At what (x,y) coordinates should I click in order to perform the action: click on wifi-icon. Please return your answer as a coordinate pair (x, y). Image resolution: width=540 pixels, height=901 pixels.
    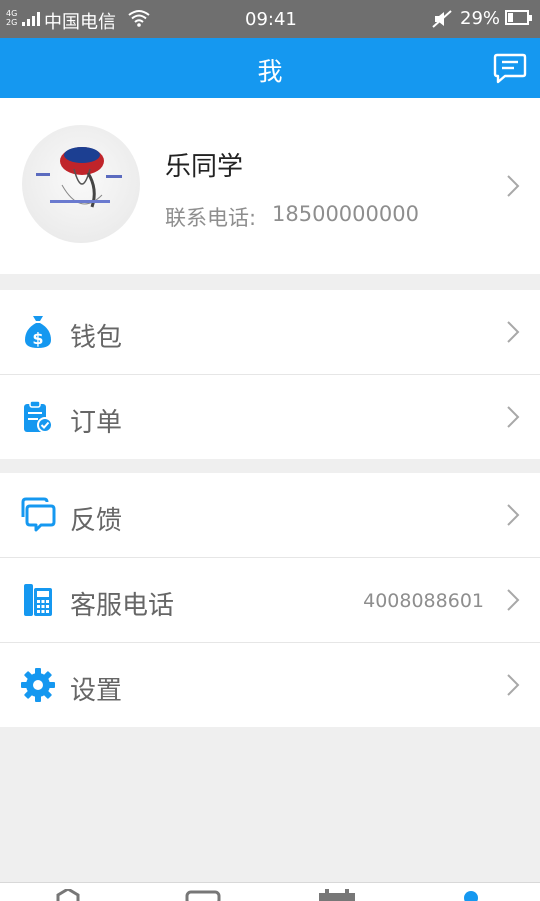
    Looking at the image, I should click on (139, 18).